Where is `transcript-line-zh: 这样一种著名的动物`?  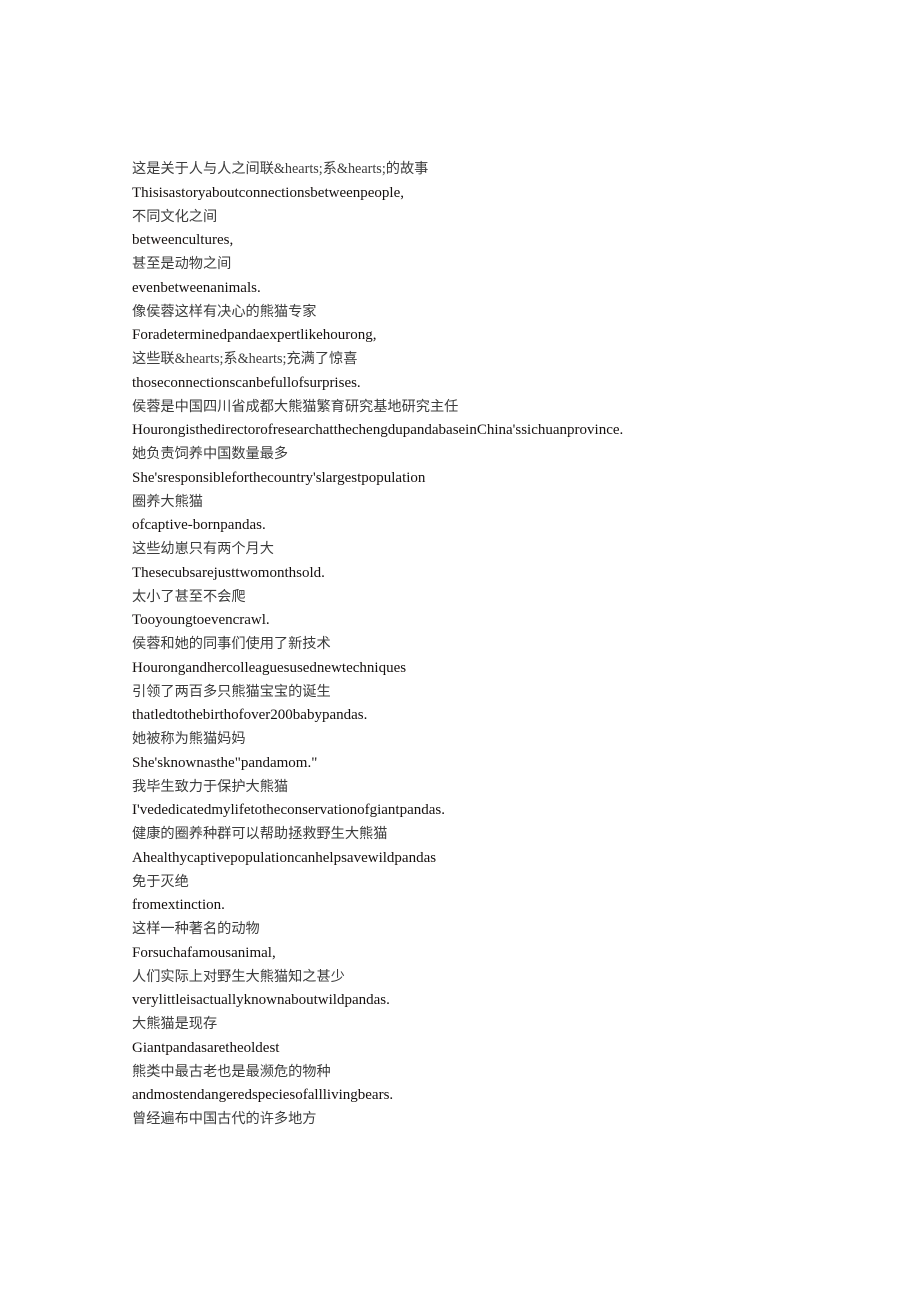 transcript-line-zh: 这样一种著名的动物 is located at coordinates (196, 929).